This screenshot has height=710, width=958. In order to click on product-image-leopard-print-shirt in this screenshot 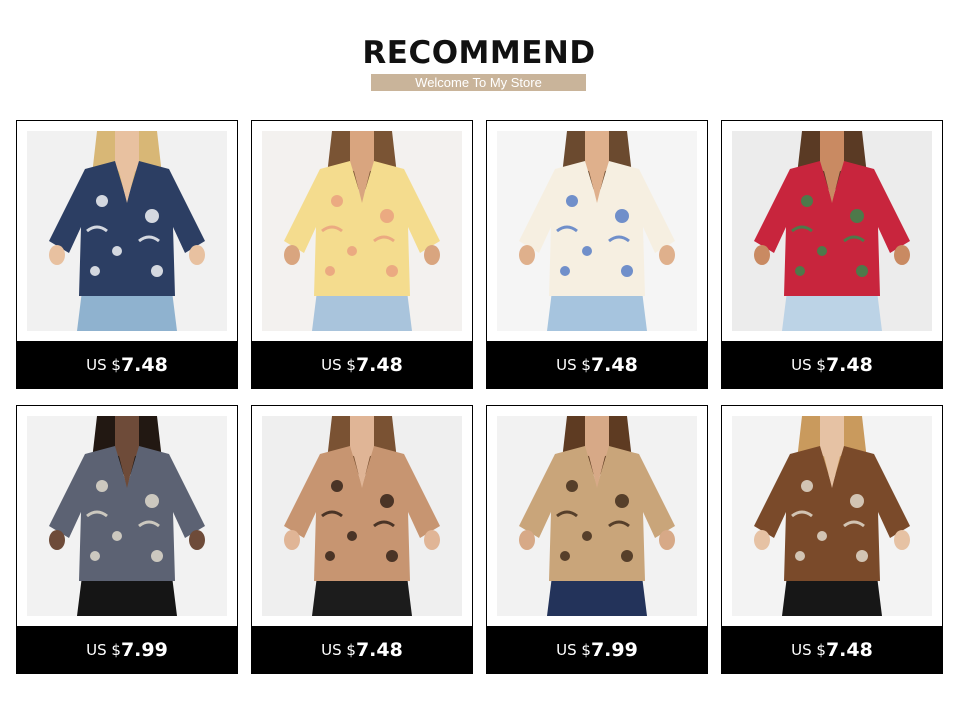, I will do `click(597, 516)`.